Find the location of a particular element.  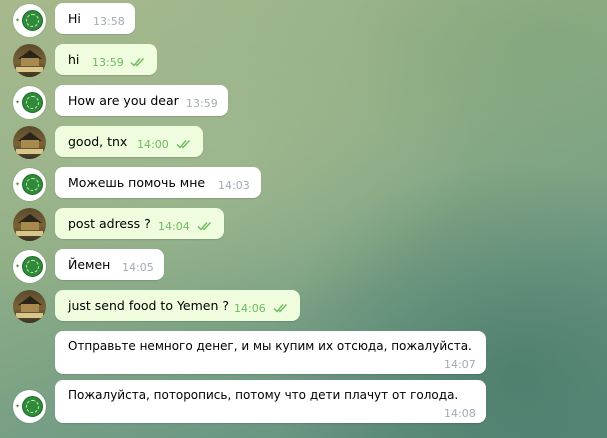

message-bubble: Йемен 14:05 is located at coordinates (109, 264).